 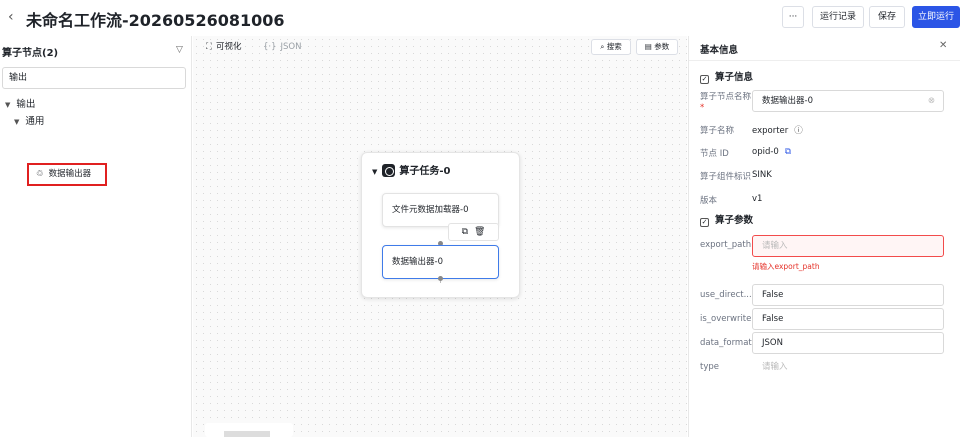 What do you see at coordinates (726, 76) in the screenshot?
I see `section-operator-info: ✓ 算子信息` at bounding box center [726, 76].